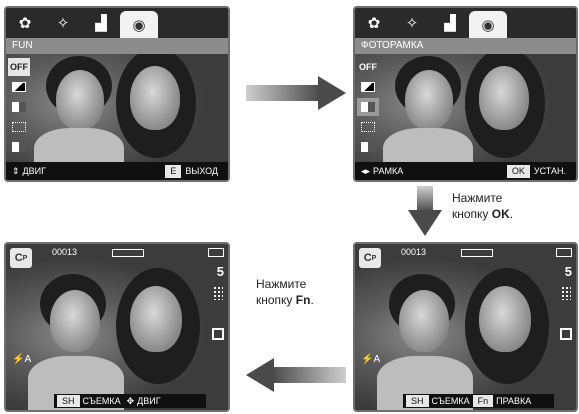 This screenshot has height=414, width=579. I want to click on capture-help-bar: SH СЪЕМКА ✥ ДВИГ, so click(130, 401).